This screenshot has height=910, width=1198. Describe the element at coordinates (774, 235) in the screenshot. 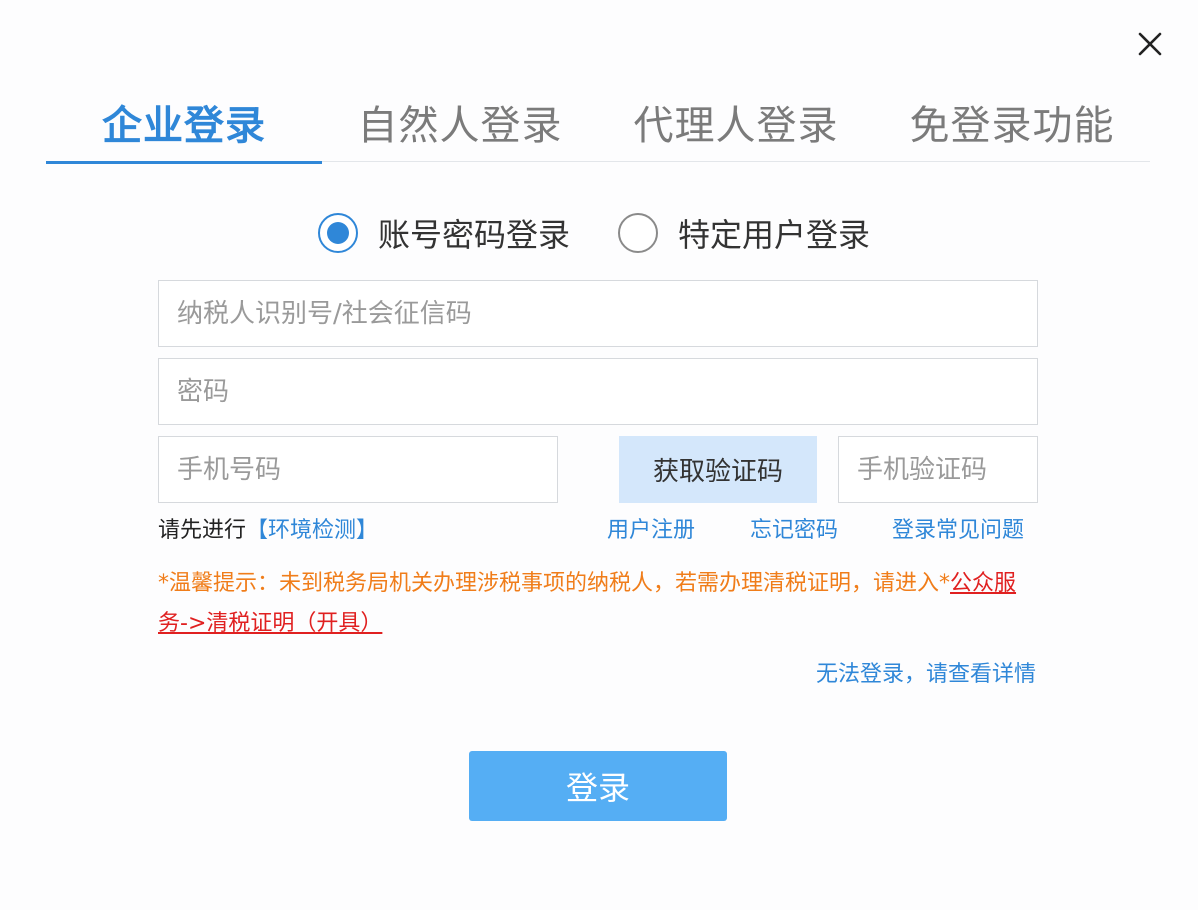

I see `radio-label-specific-user: 特定用户登录` at that location.